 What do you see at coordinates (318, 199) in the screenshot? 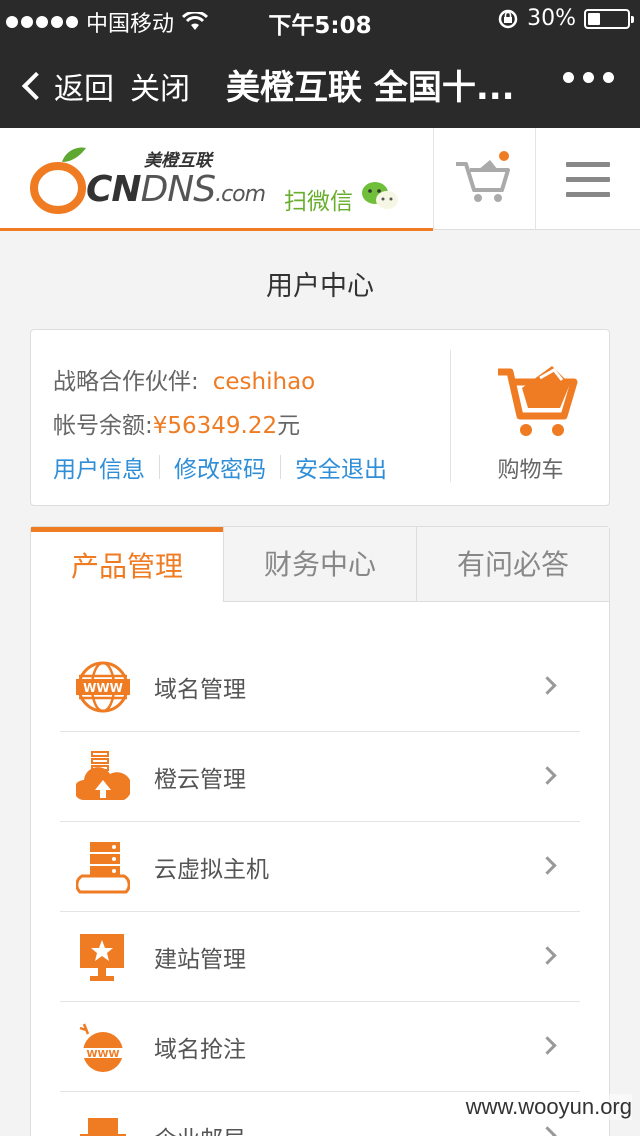
I see `scan-wechat-link: 扫微信` at bounding box center [318, 199].